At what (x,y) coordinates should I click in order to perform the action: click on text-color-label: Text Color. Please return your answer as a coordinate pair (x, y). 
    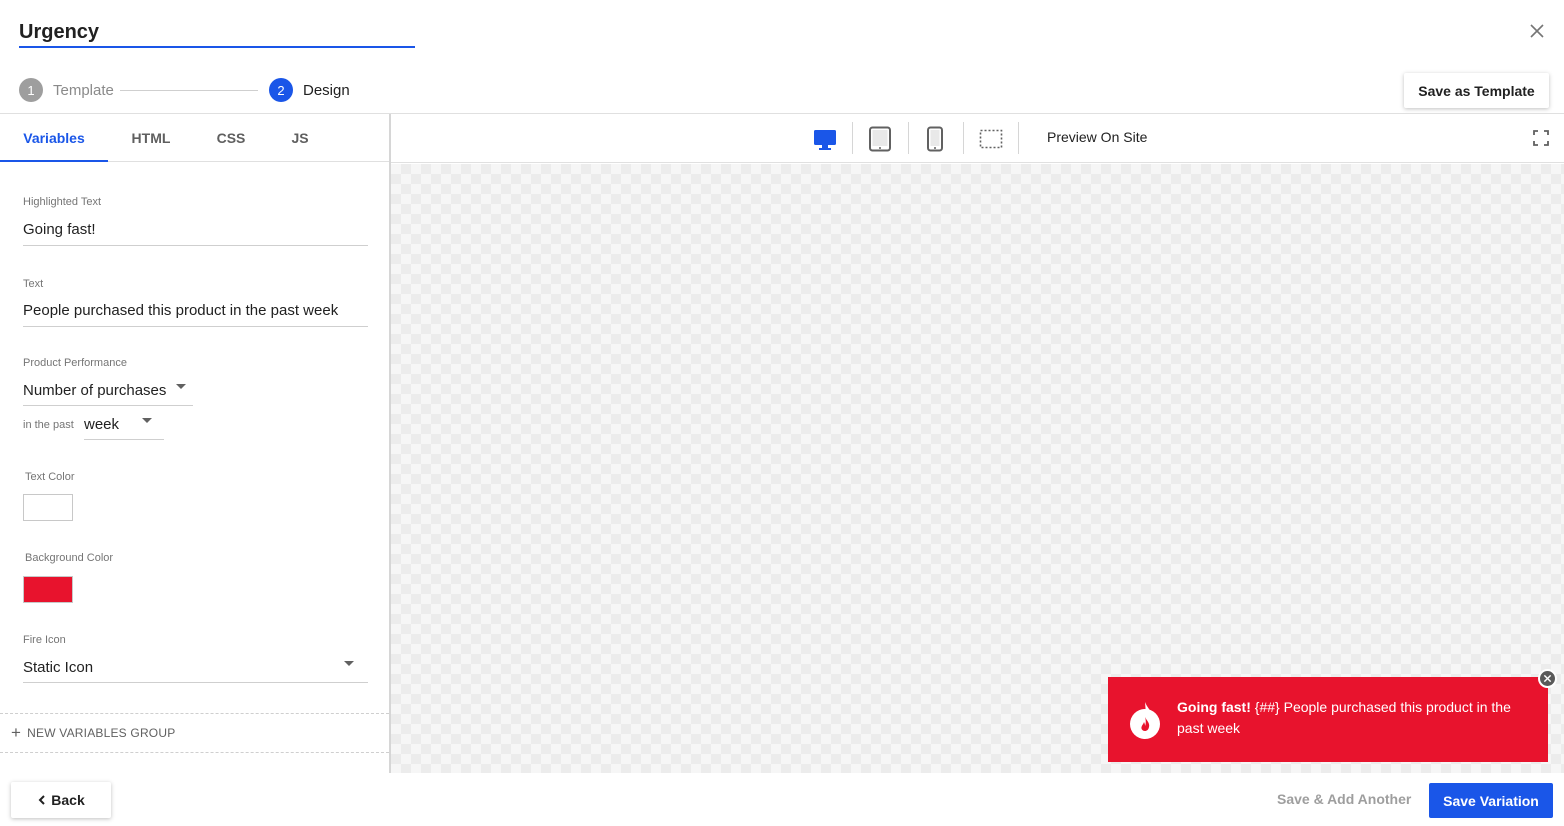
    Looking at the image, I should click on (50, 477).